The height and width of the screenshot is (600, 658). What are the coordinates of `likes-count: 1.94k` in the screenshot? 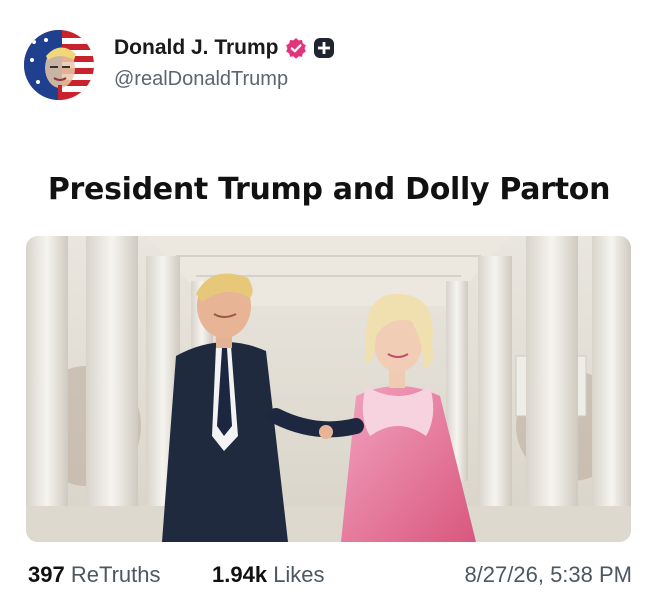 It's located at (240, 574).